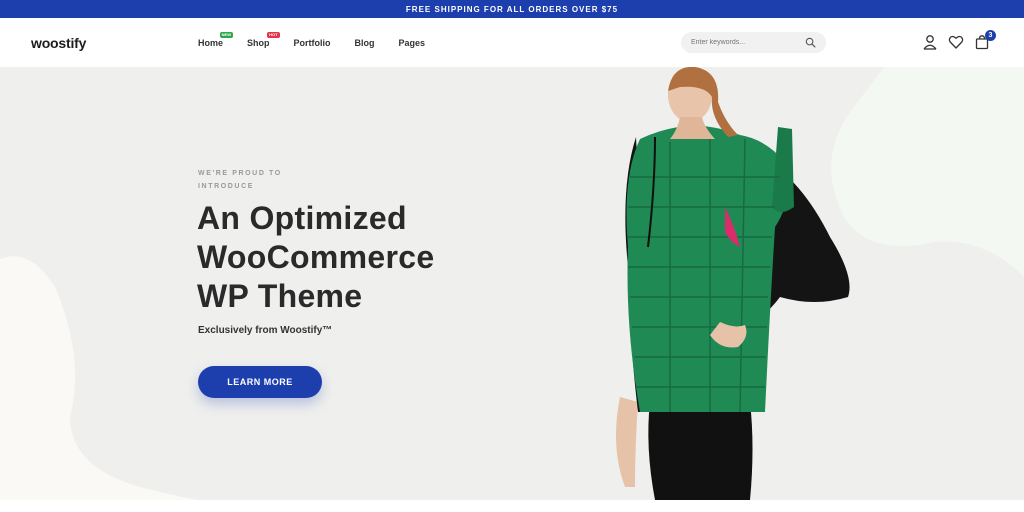 The image size is (1024, 512). I want to click on cart-button: 3, so click(985, 40).